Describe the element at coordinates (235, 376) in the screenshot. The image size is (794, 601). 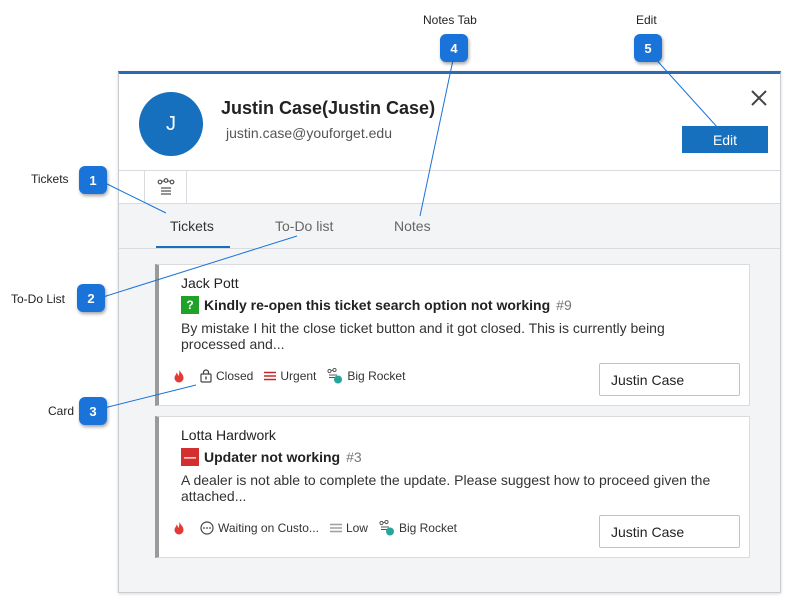
I see `ticket-status: Closed` at that location.